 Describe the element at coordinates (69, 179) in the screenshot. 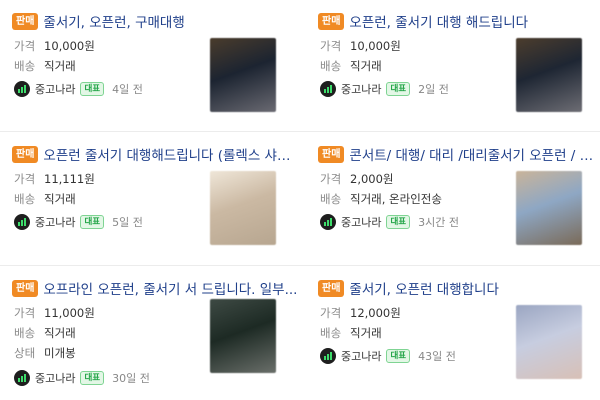

I see `price-value: 11,111원` at that location.